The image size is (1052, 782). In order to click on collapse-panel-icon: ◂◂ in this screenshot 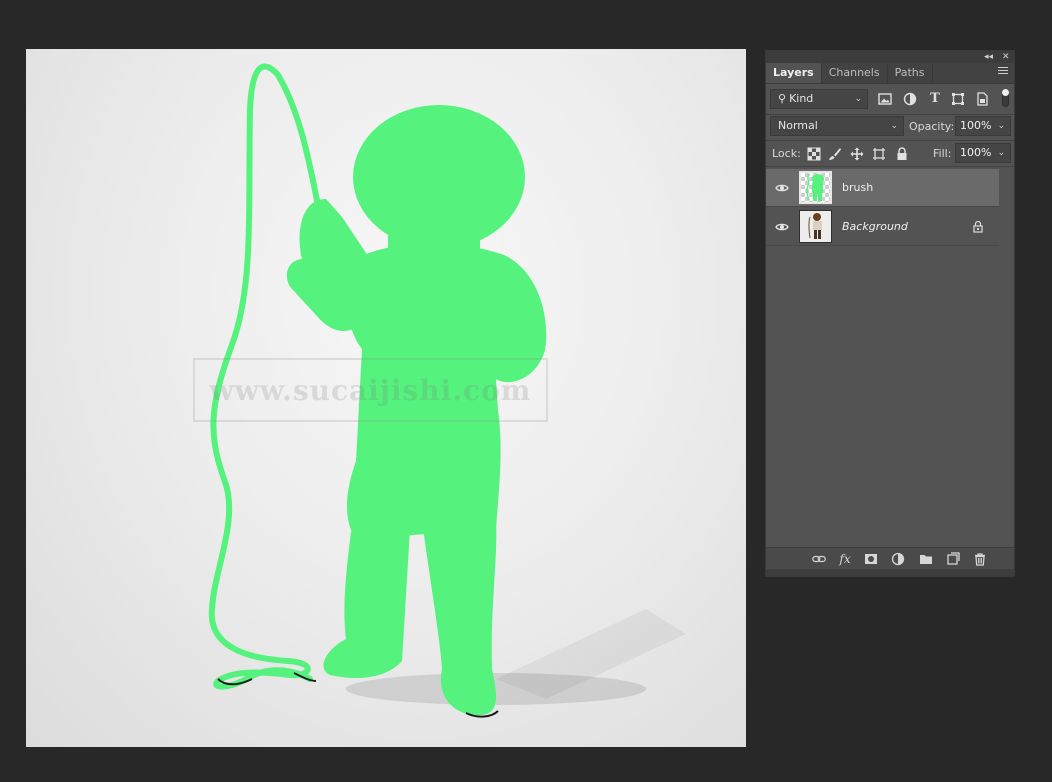, I will do `click(988, 57)`.